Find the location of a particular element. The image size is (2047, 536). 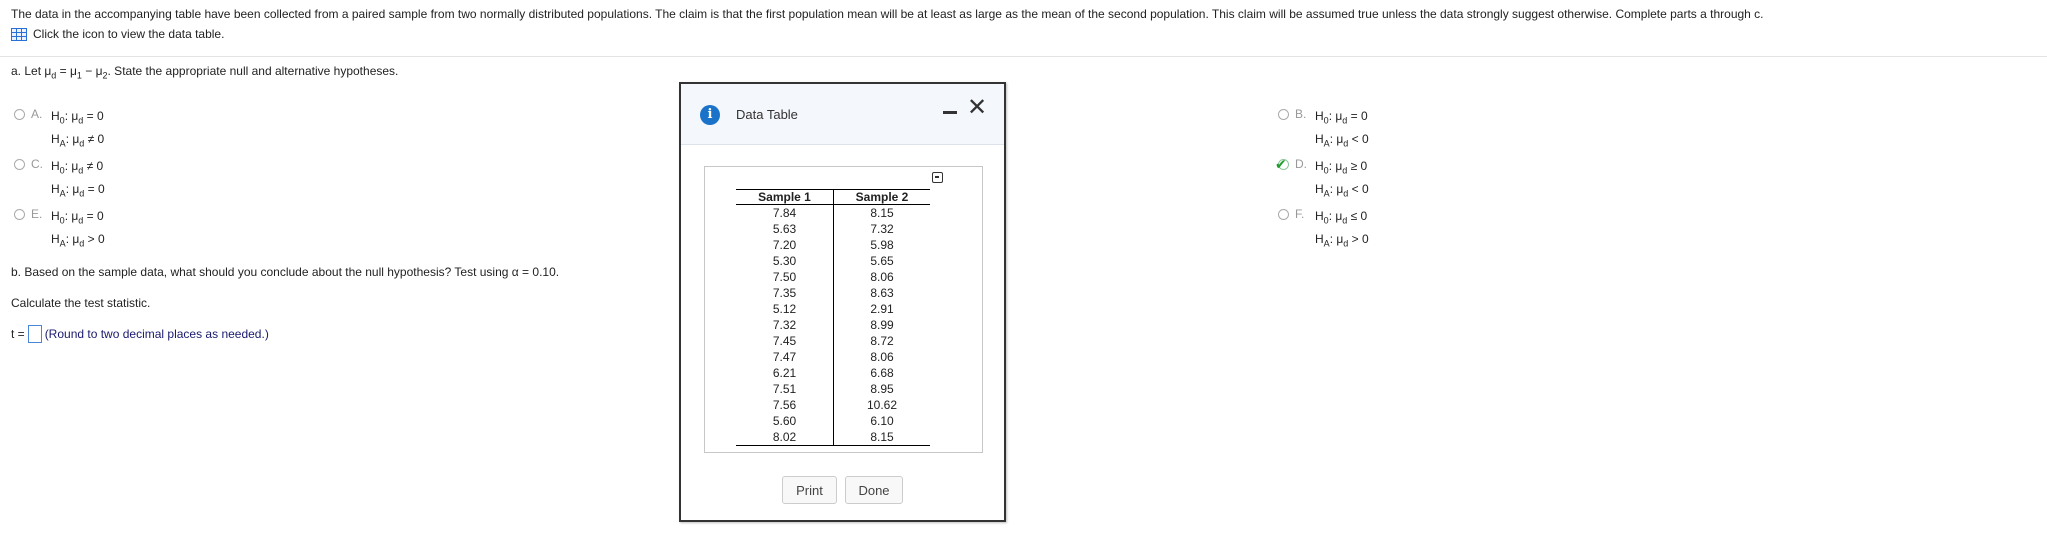

null-hypothesis: H0: μd ≤ 0 is located at coordinates (1341, 217).